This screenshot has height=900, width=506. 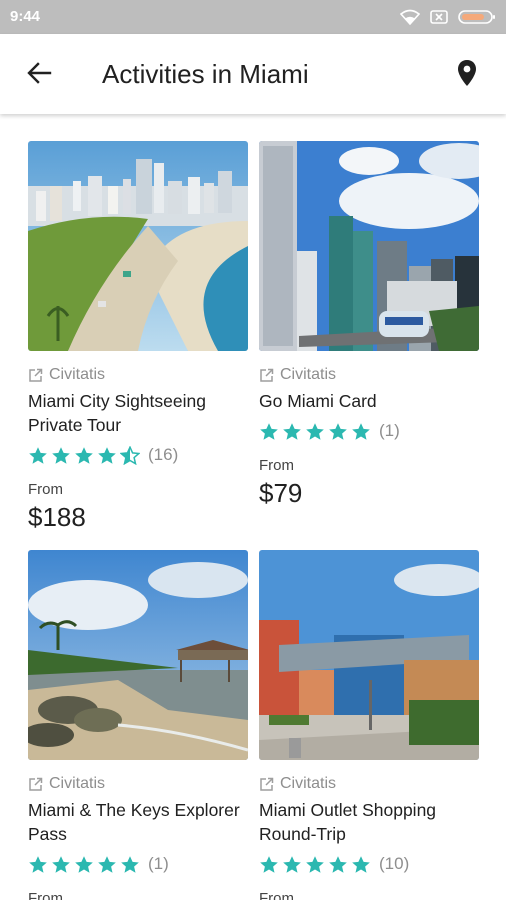 What do you see at coordinates (130, 455) in the screenshot?
I see `star-half-icon` at bounding box center [130, 455].